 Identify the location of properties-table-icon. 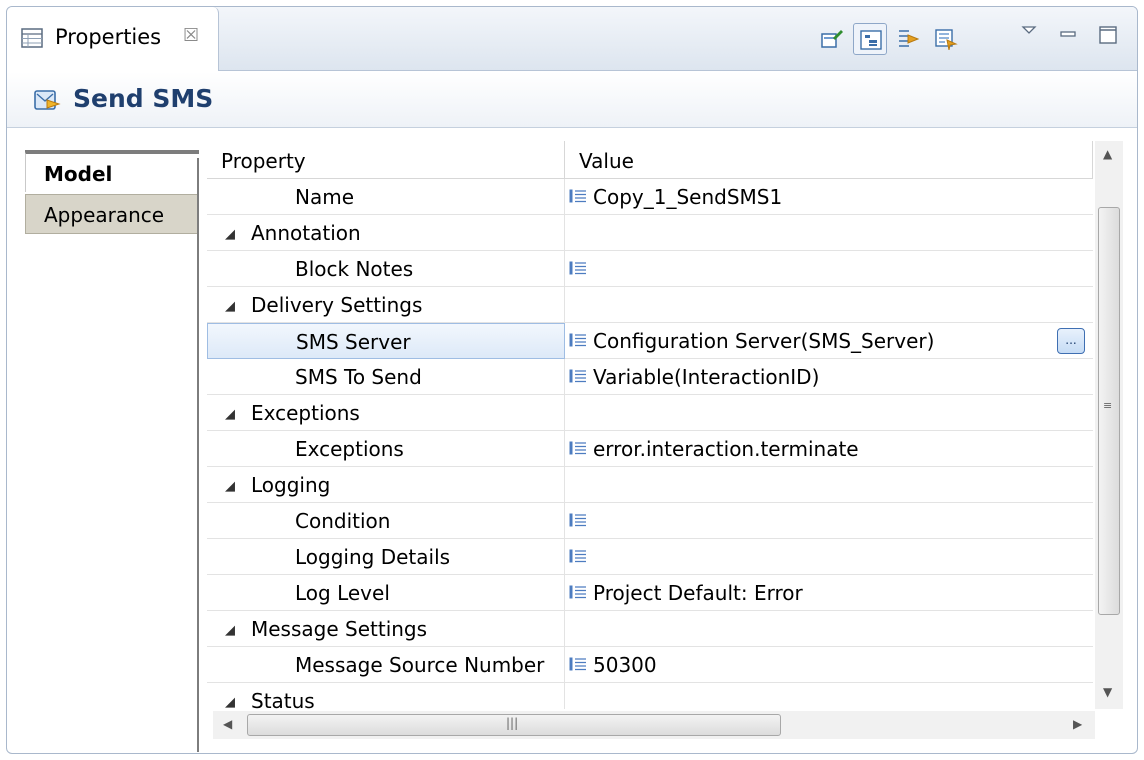
(32, 38).